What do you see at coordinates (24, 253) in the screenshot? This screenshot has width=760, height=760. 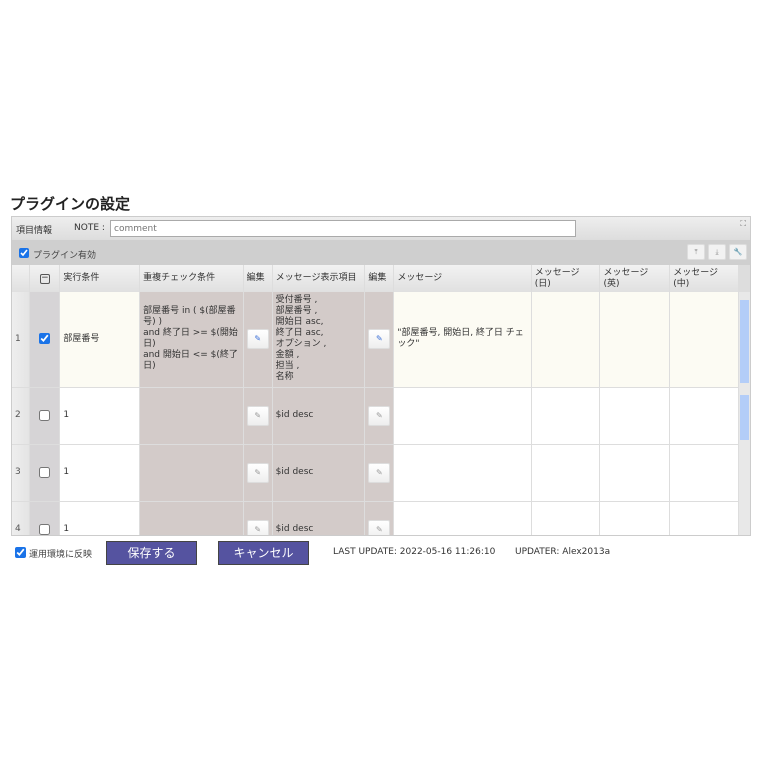 I see `plugin-enabled-checkbox` at bounding box center [24, 253].